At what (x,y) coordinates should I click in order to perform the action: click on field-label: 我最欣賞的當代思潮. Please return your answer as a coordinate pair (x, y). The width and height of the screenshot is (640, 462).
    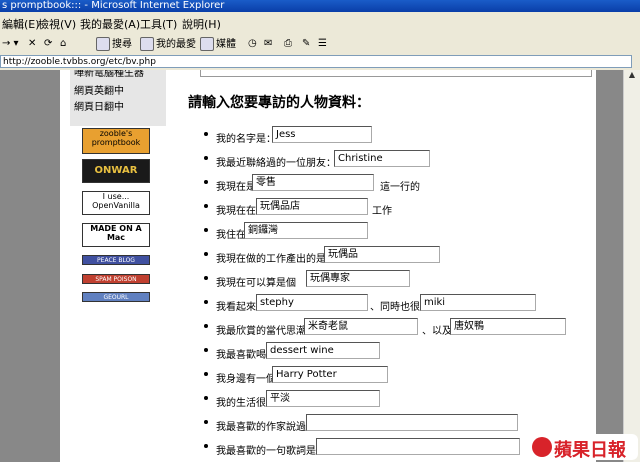
    Looking at the image, I should click on (261, 331).